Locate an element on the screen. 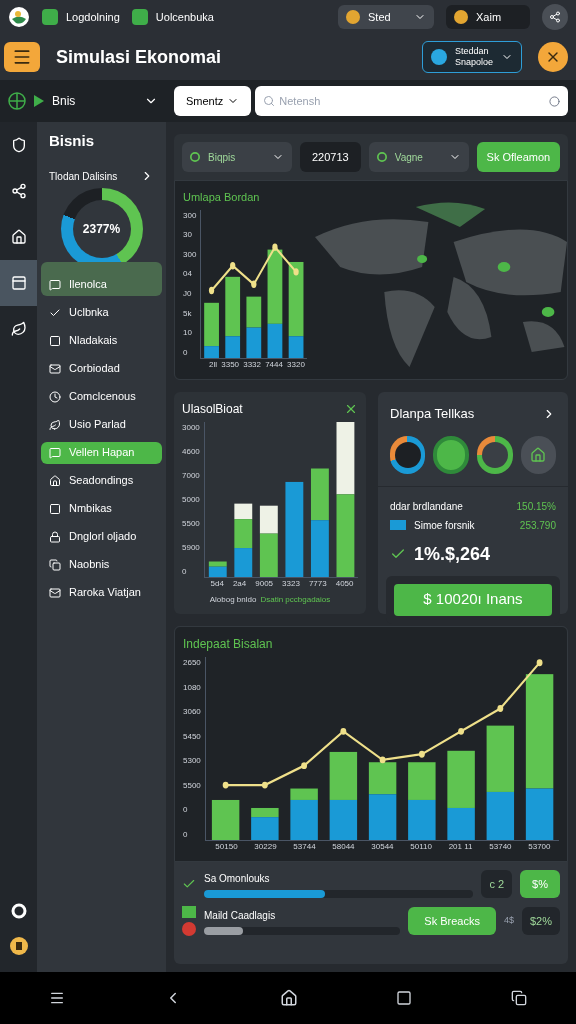 This screenshot has width=576, height=1024. overview-icon is located at coordinates (404, 998).